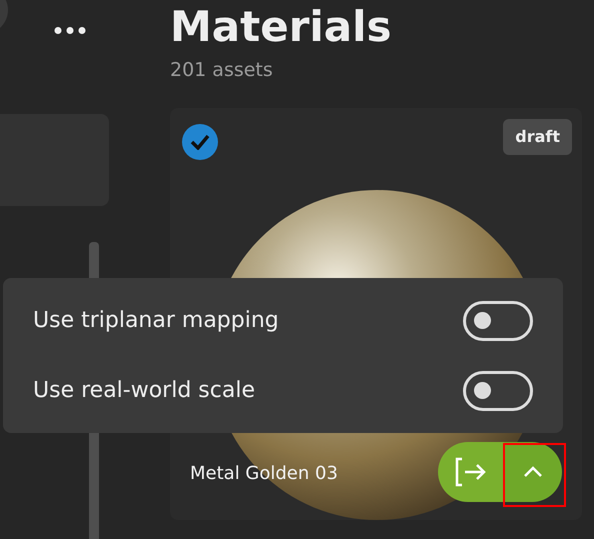 This screenshot has height=539, width=594. What do you see at coordinates (537, 137) in the screenshot?
I see `status-badge: draft` at bounding box center [537, 137].